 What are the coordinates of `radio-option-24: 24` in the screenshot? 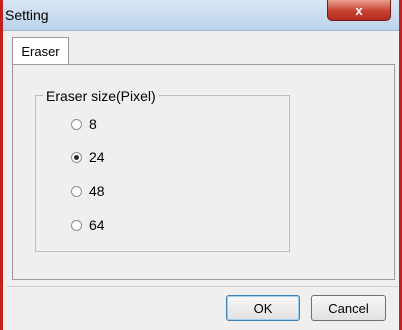 It's located at (88, 157).